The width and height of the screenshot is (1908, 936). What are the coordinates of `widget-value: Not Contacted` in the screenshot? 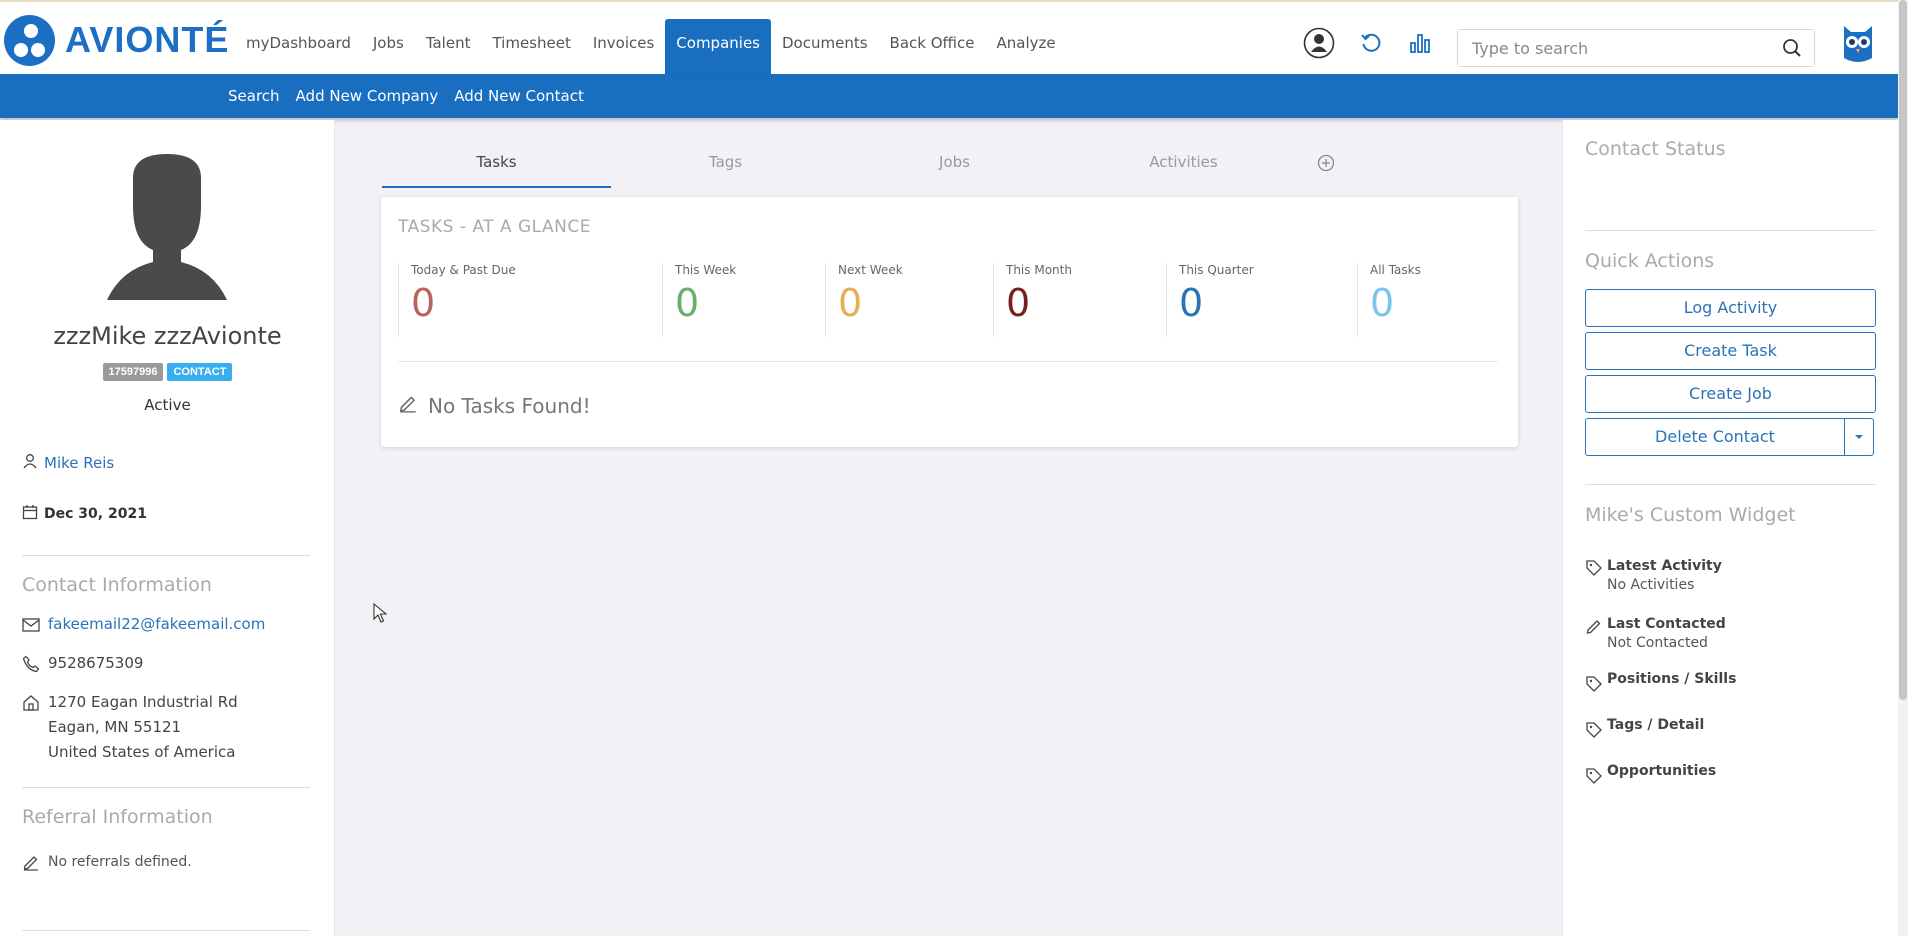 It's located at (1657, 643).